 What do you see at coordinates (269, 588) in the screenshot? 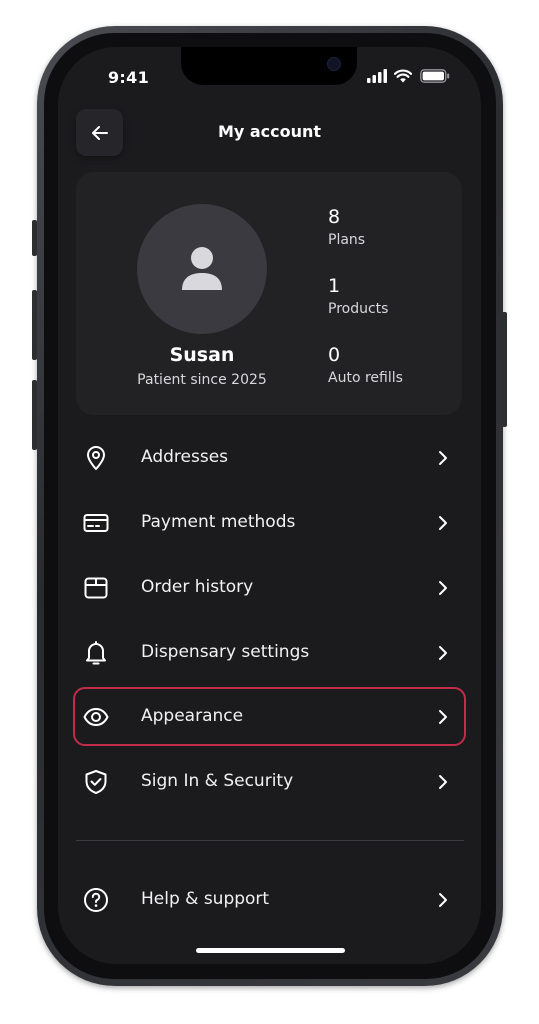
I see `menu-item-order-history: Order history` at bounding box center [269, 588].